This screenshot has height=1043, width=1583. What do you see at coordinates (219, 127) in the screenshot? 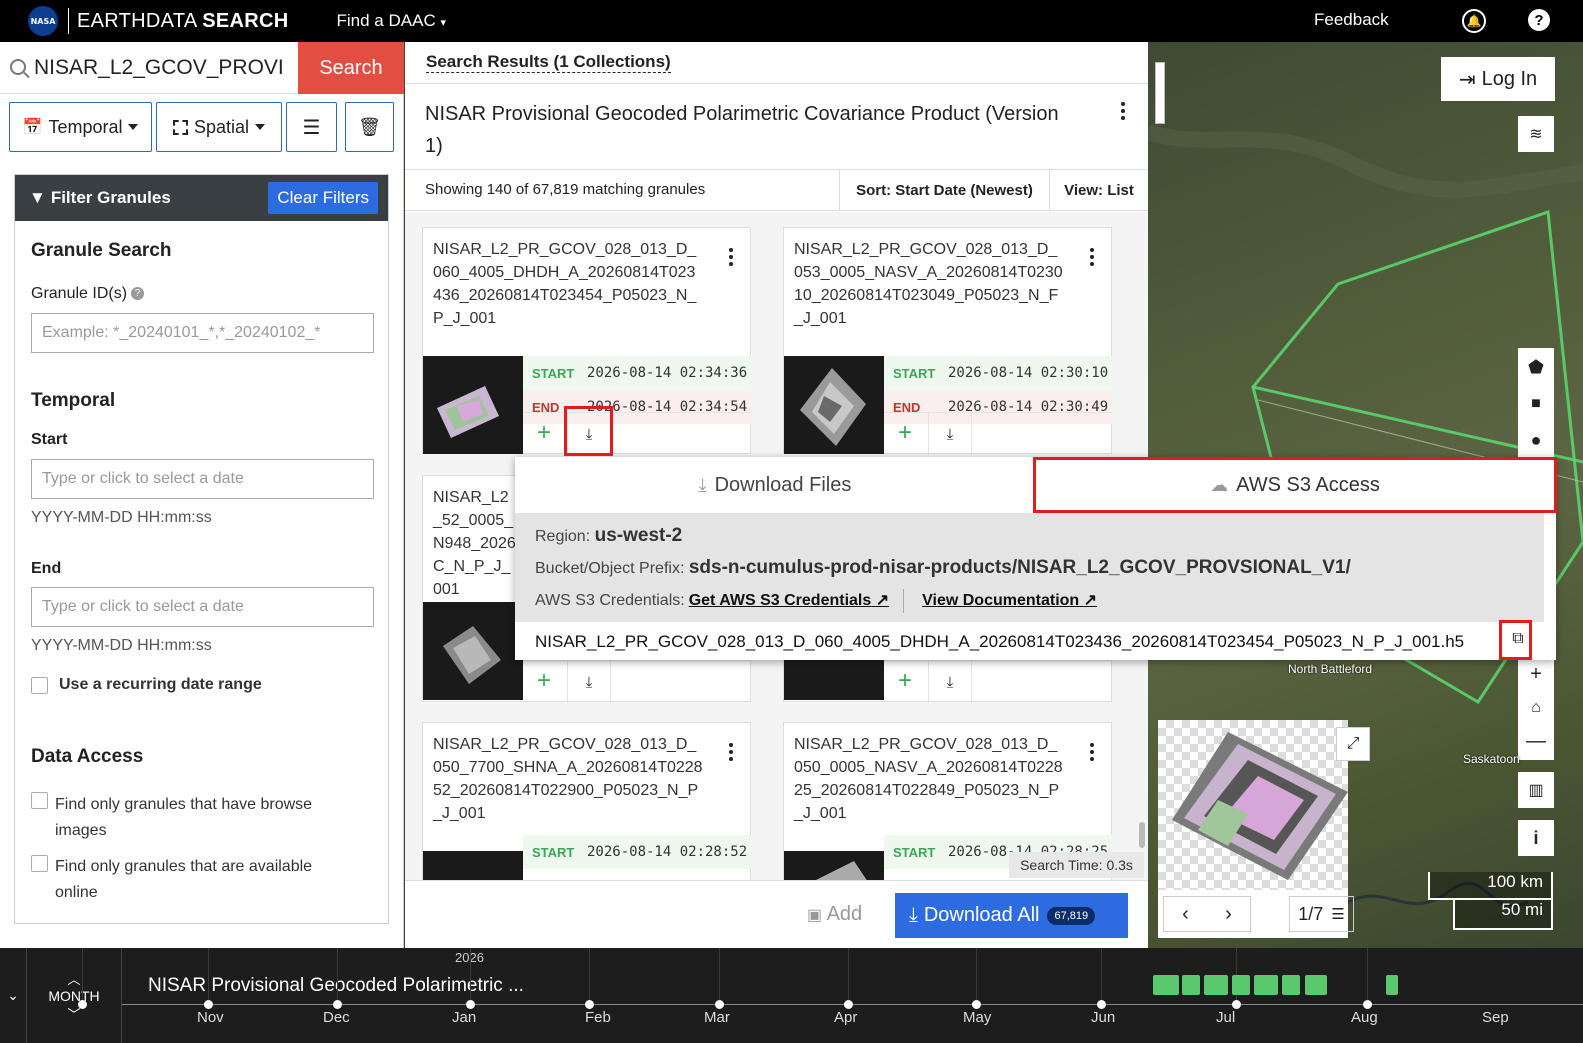
I see `spatial-filter-button: Spatial` at bounding box center [219, 127].